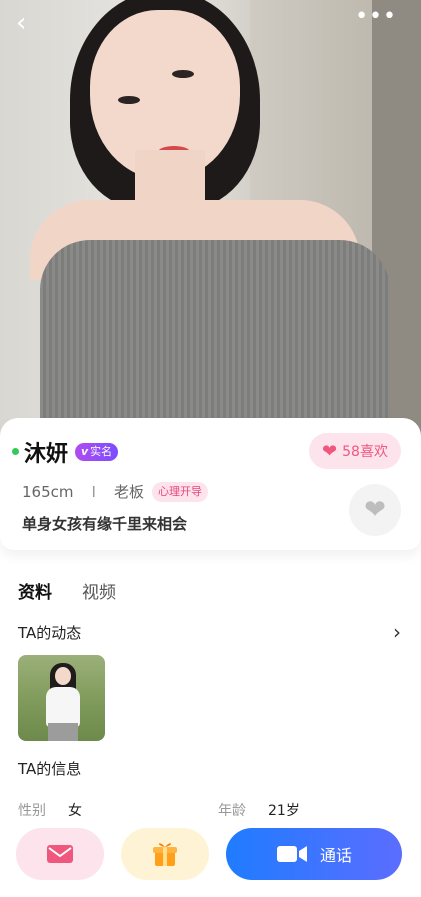 This screenshot has height=897, width=421. I want to click on back-arrow-icon: ‹, so click(31, 23).